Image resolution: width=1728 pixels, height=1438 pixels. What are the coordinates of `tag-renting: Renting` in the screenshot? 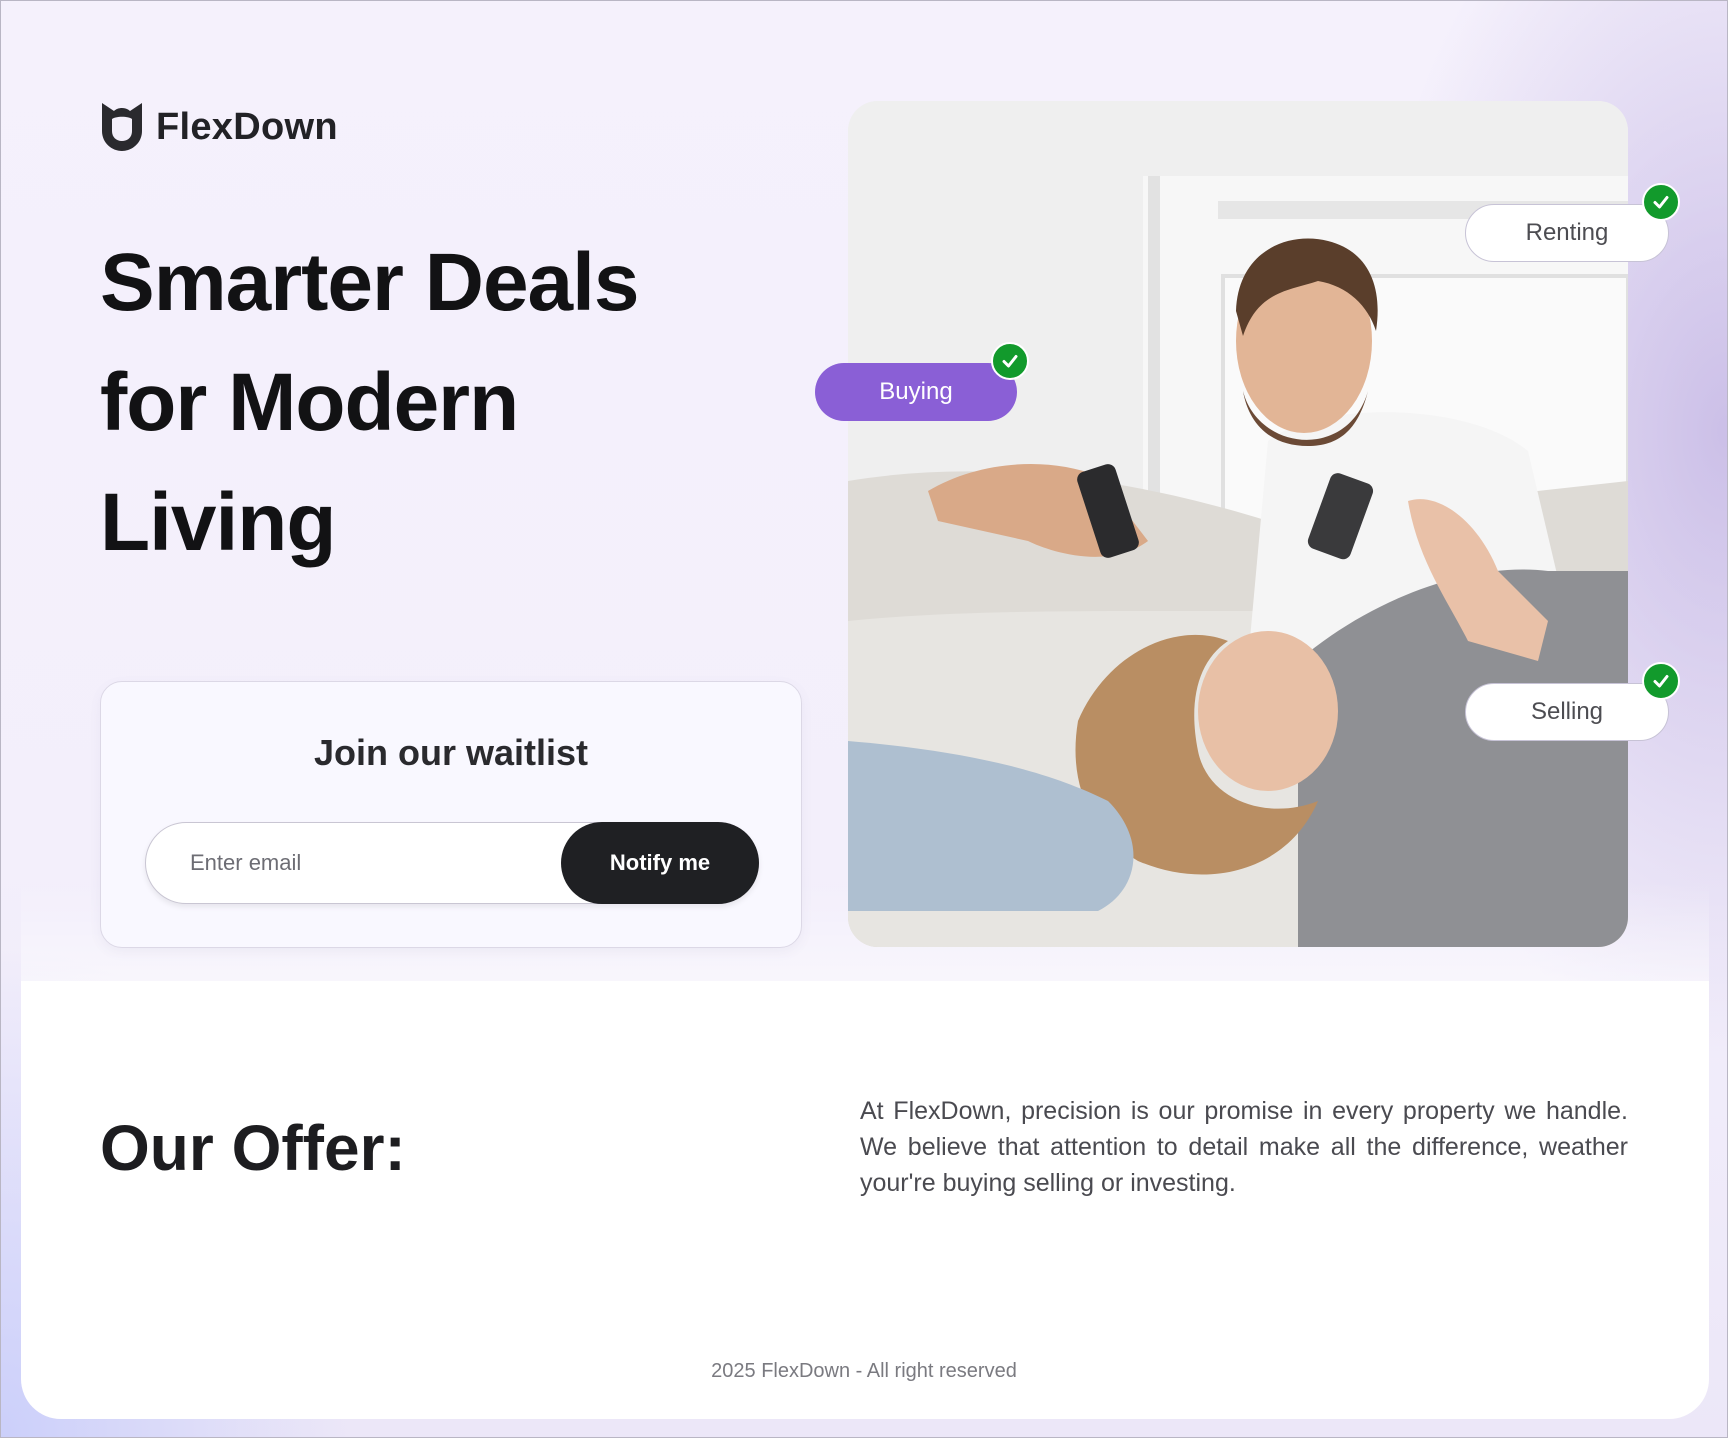 It's located at (1567, 233).